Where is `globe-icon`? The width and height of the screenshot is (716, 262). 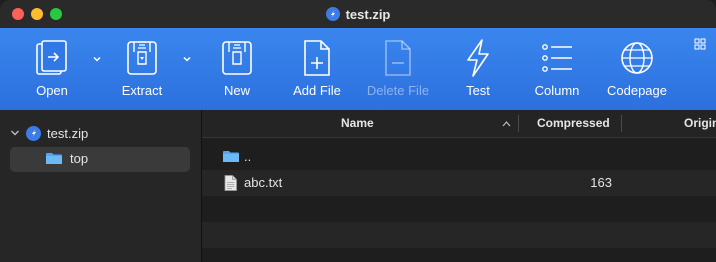
globe-icon is located at coordinates (637, 58).